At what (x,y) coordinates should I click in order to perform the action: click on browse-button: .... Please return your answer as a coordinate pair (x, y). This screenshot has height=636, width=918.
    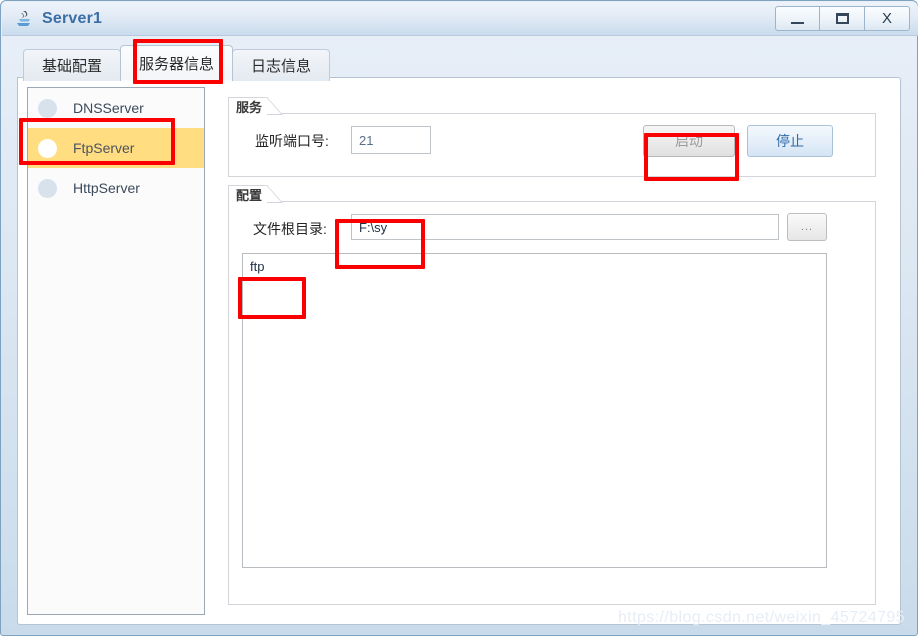
    Looking at the image, I should click on (807, 227).